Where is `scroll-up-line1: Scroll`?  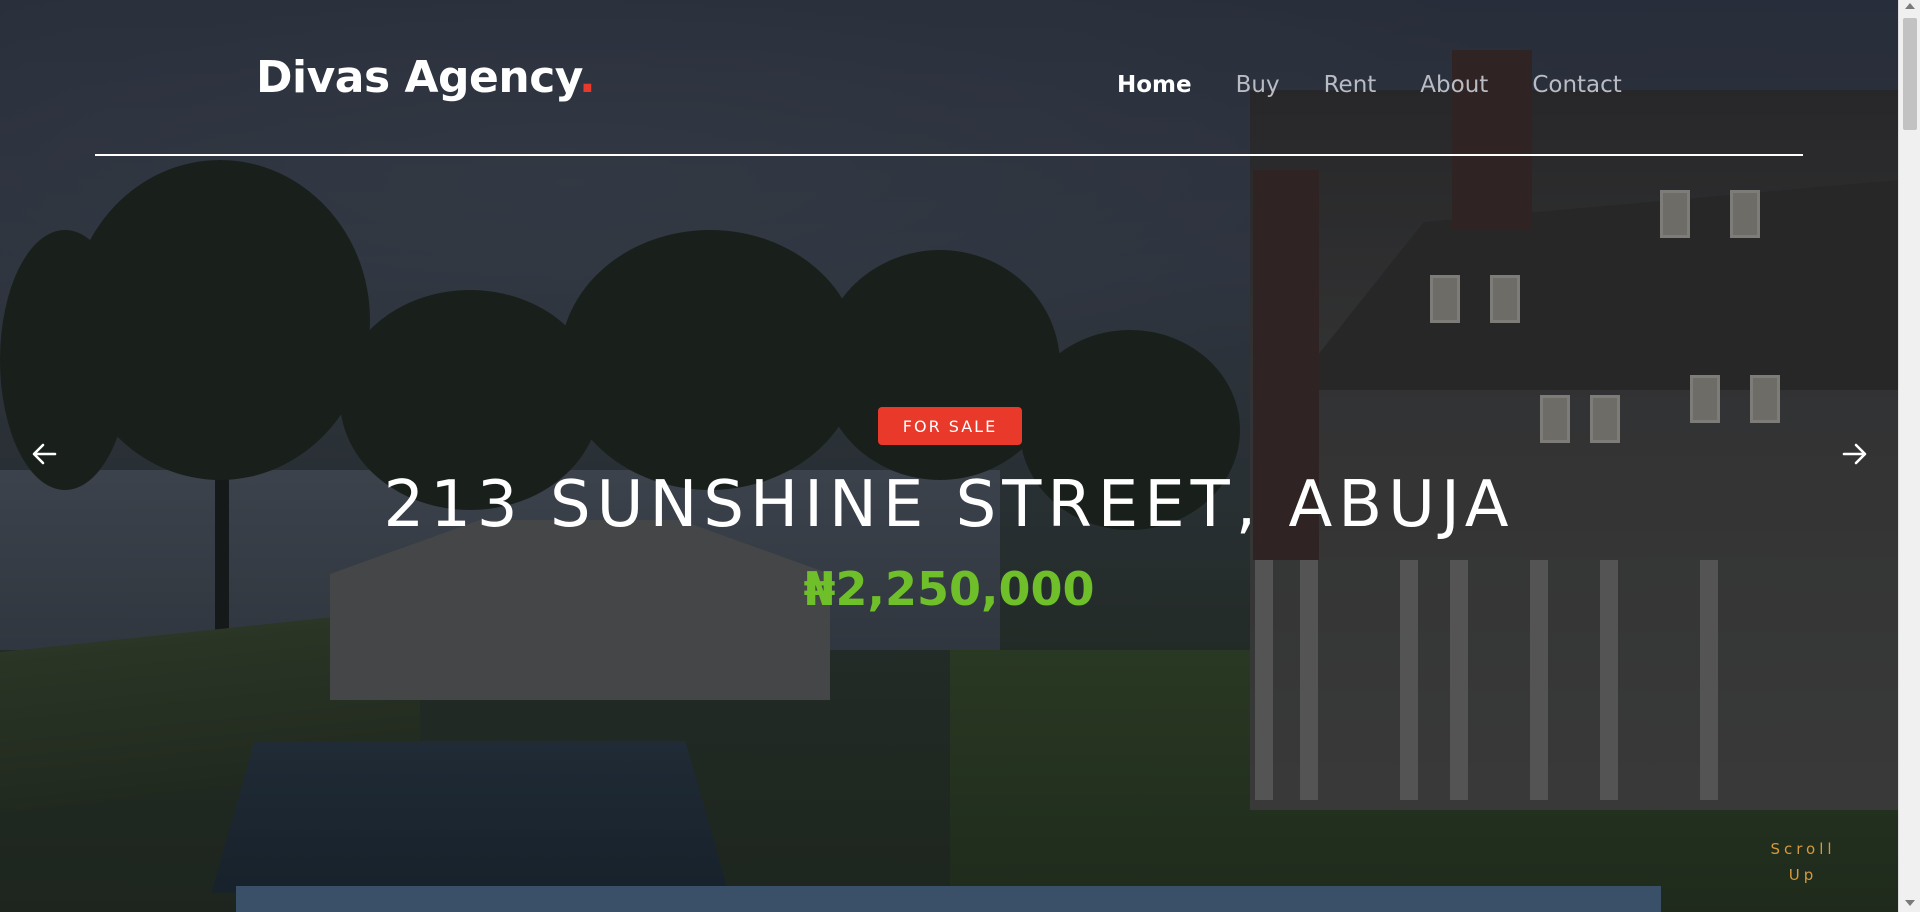 scroll-up-line1: Scroll is located at coordinates (1803, 849).